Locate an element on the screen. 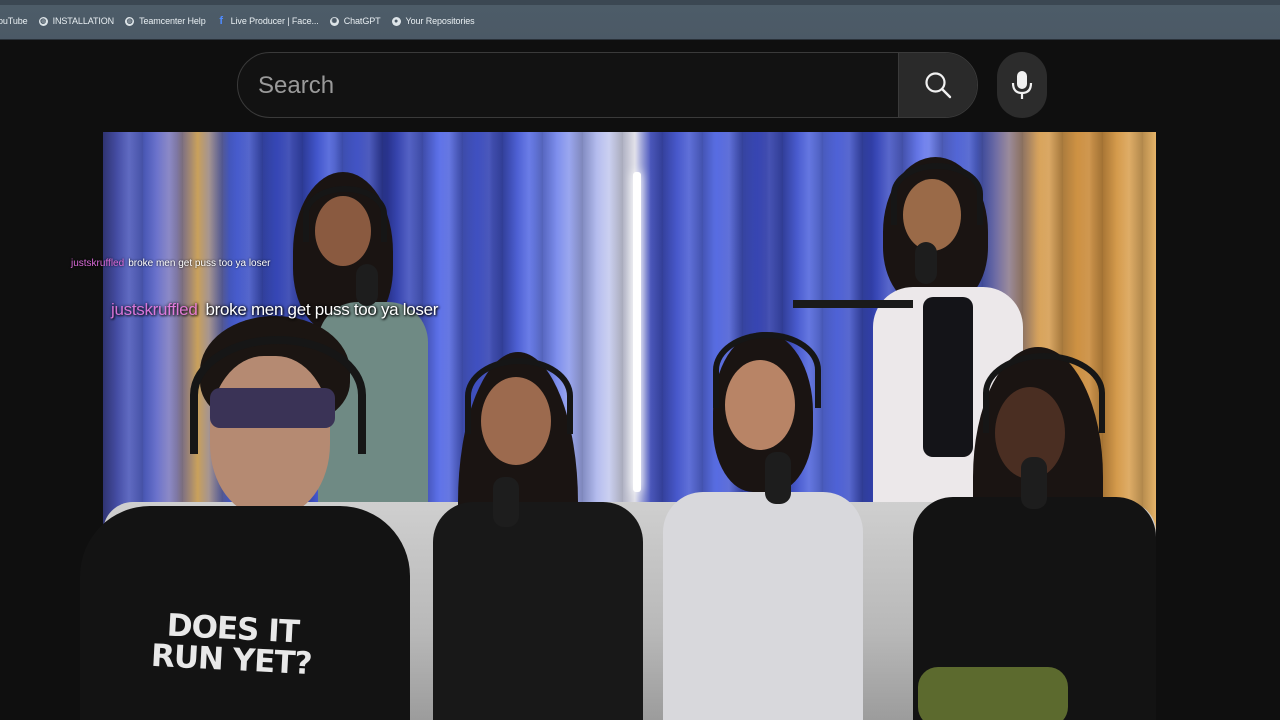  masthead is located at coordinates (640, 86).